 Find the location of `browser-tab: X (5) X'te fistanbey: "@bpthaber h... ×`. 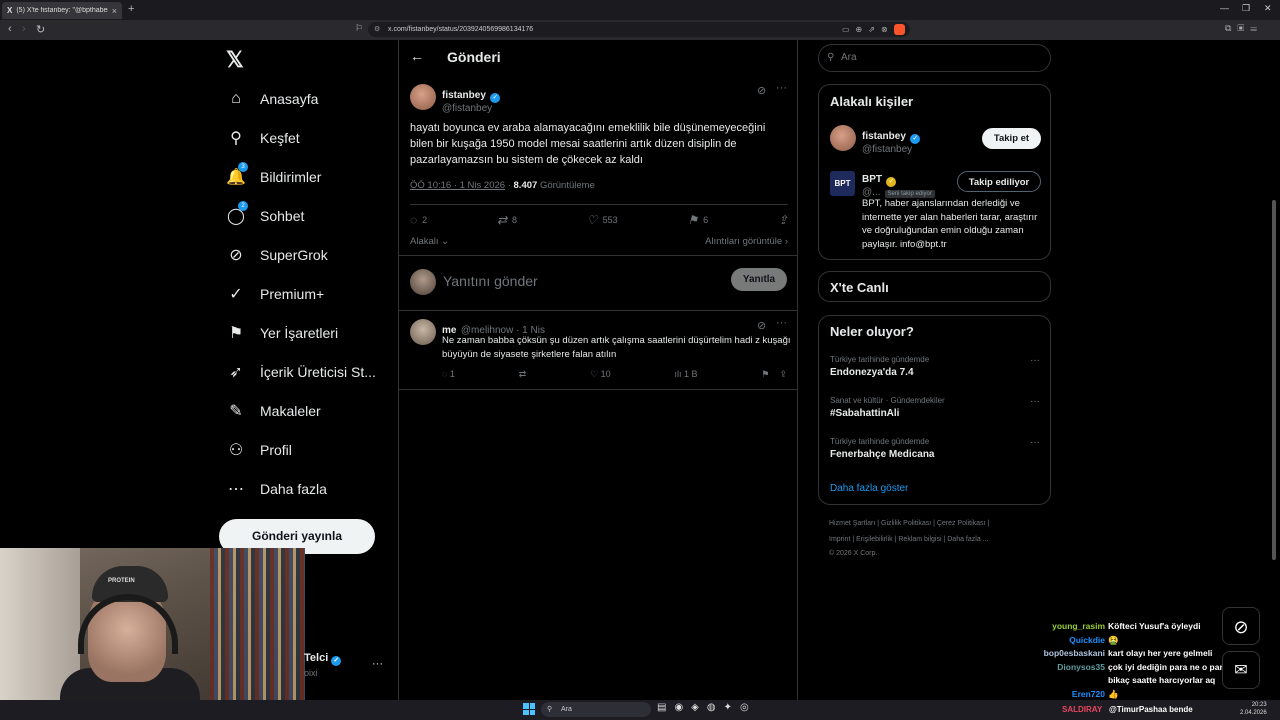

browser-tab: X (5) X'te fistanbey: "@bpthaber h... × is located at coordinates (62, 10).